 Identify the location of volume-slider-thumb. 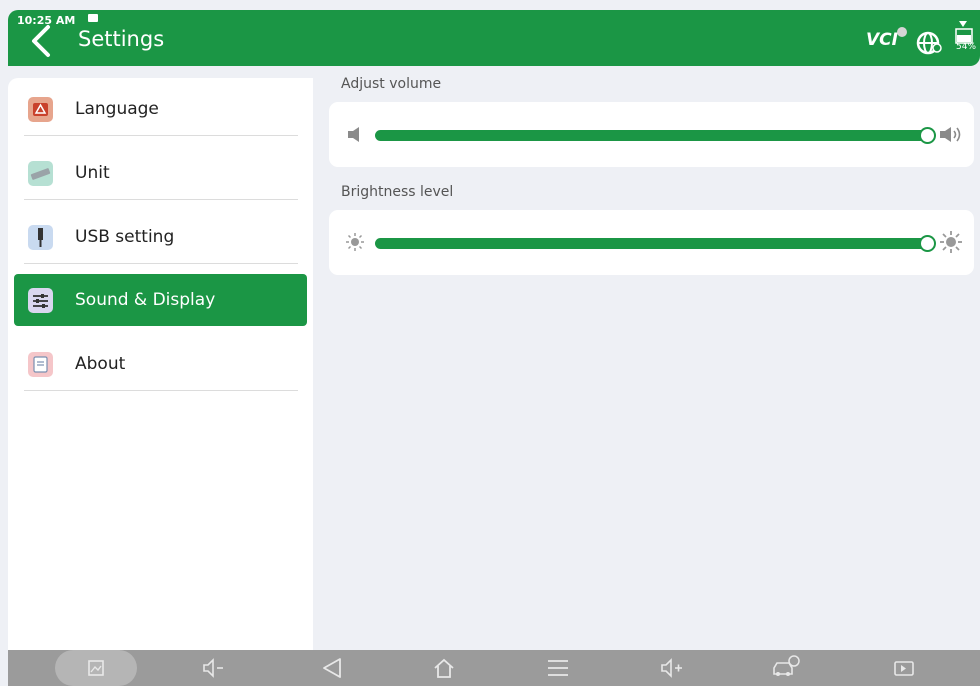
(927, 135).